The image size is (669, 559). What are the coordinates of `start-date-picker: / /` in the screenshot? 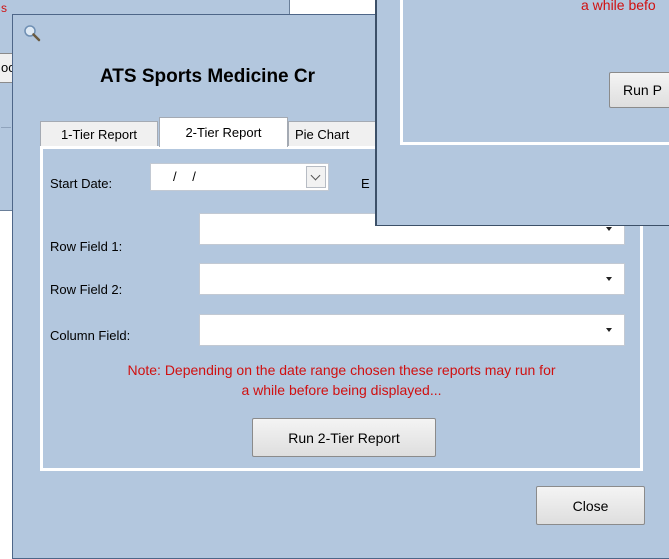 It's located at (239, 177).